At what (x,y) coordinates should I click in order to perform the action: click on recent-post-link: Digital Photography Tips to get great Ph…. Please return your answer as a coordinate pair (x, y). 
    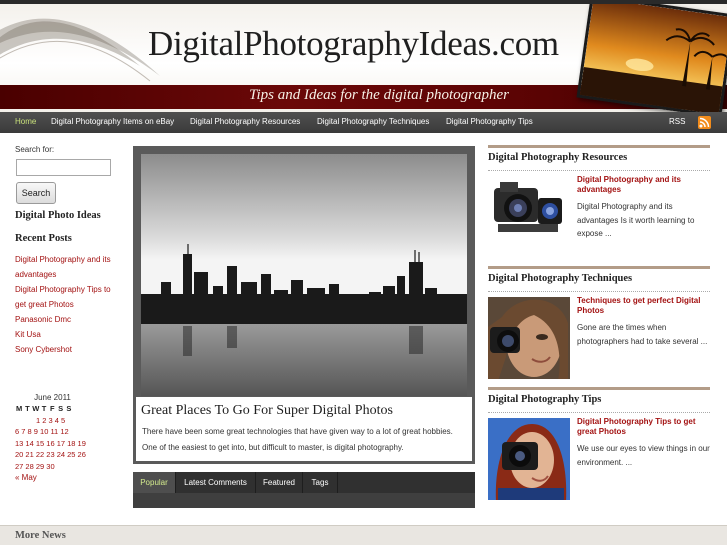
    Looking at the image, I should click on (67, 297).